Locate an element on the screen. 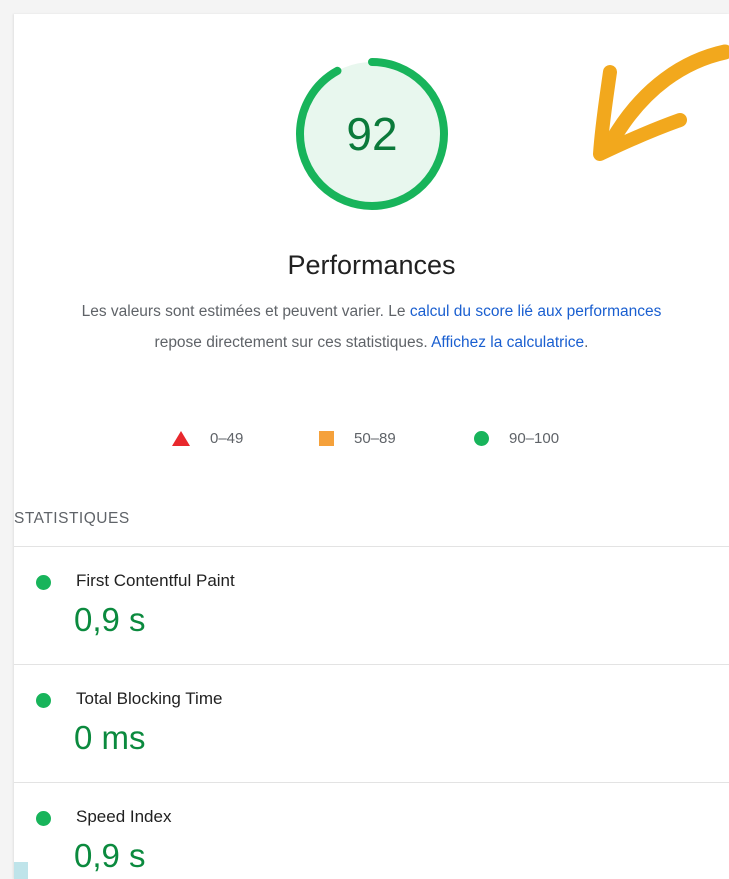 The width and height of the screenshot is (729, 879). calculator-link: Affichez la calculatrice is located at coordinates (507, 342).